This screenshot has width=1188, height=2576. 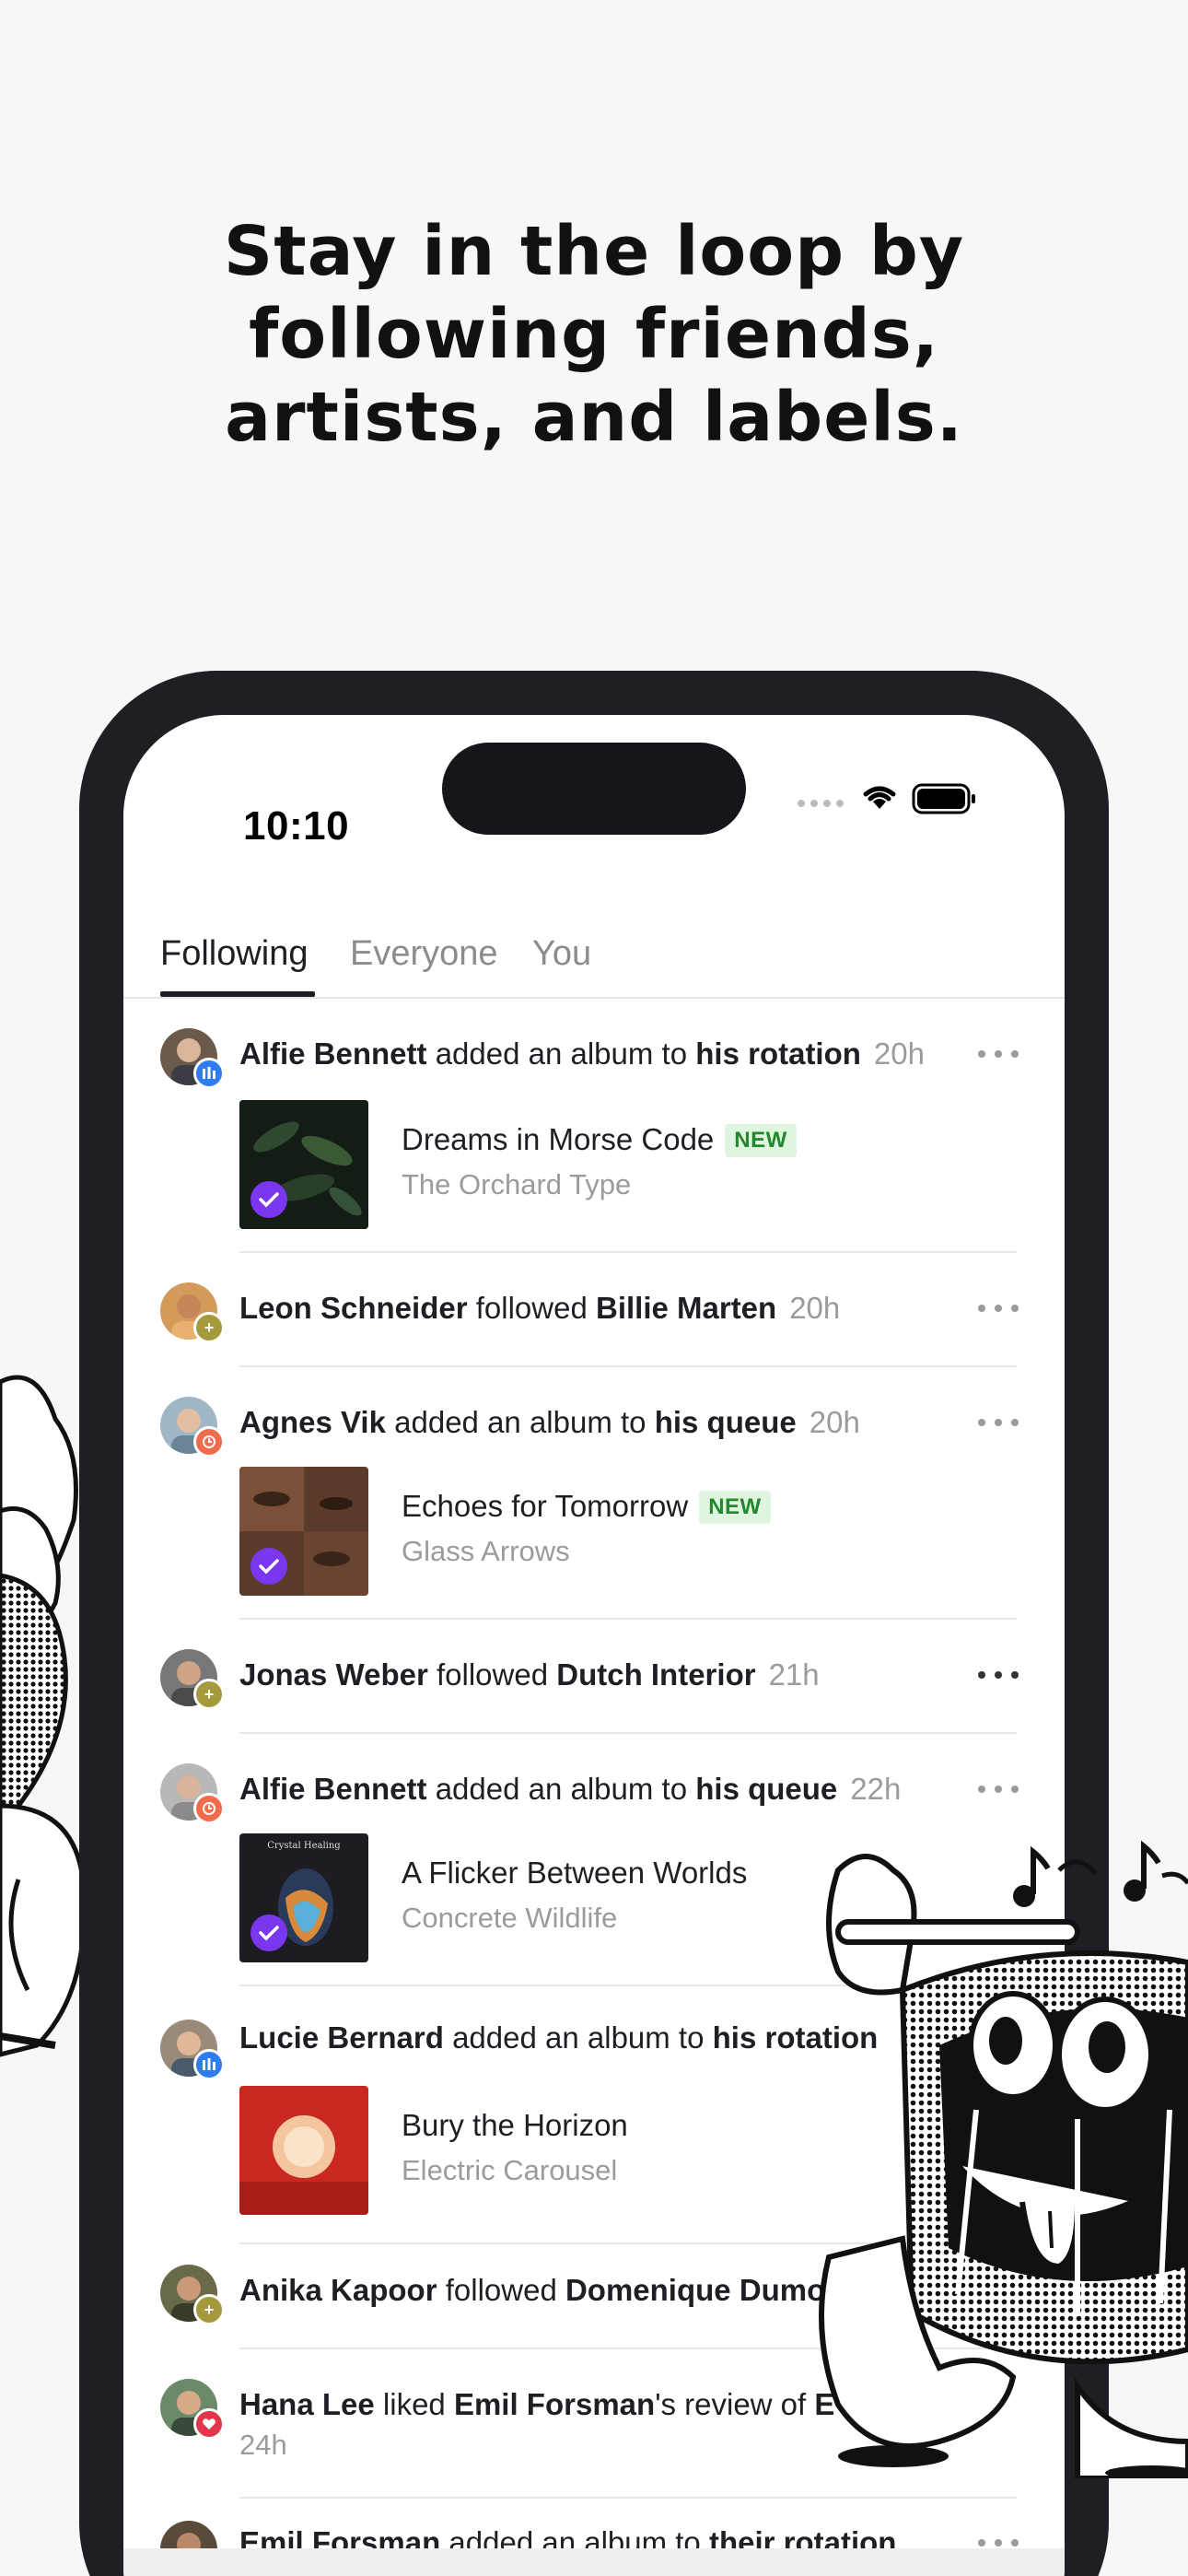 I want to click on activity-verb: liked, so click(x=414, y=2404).